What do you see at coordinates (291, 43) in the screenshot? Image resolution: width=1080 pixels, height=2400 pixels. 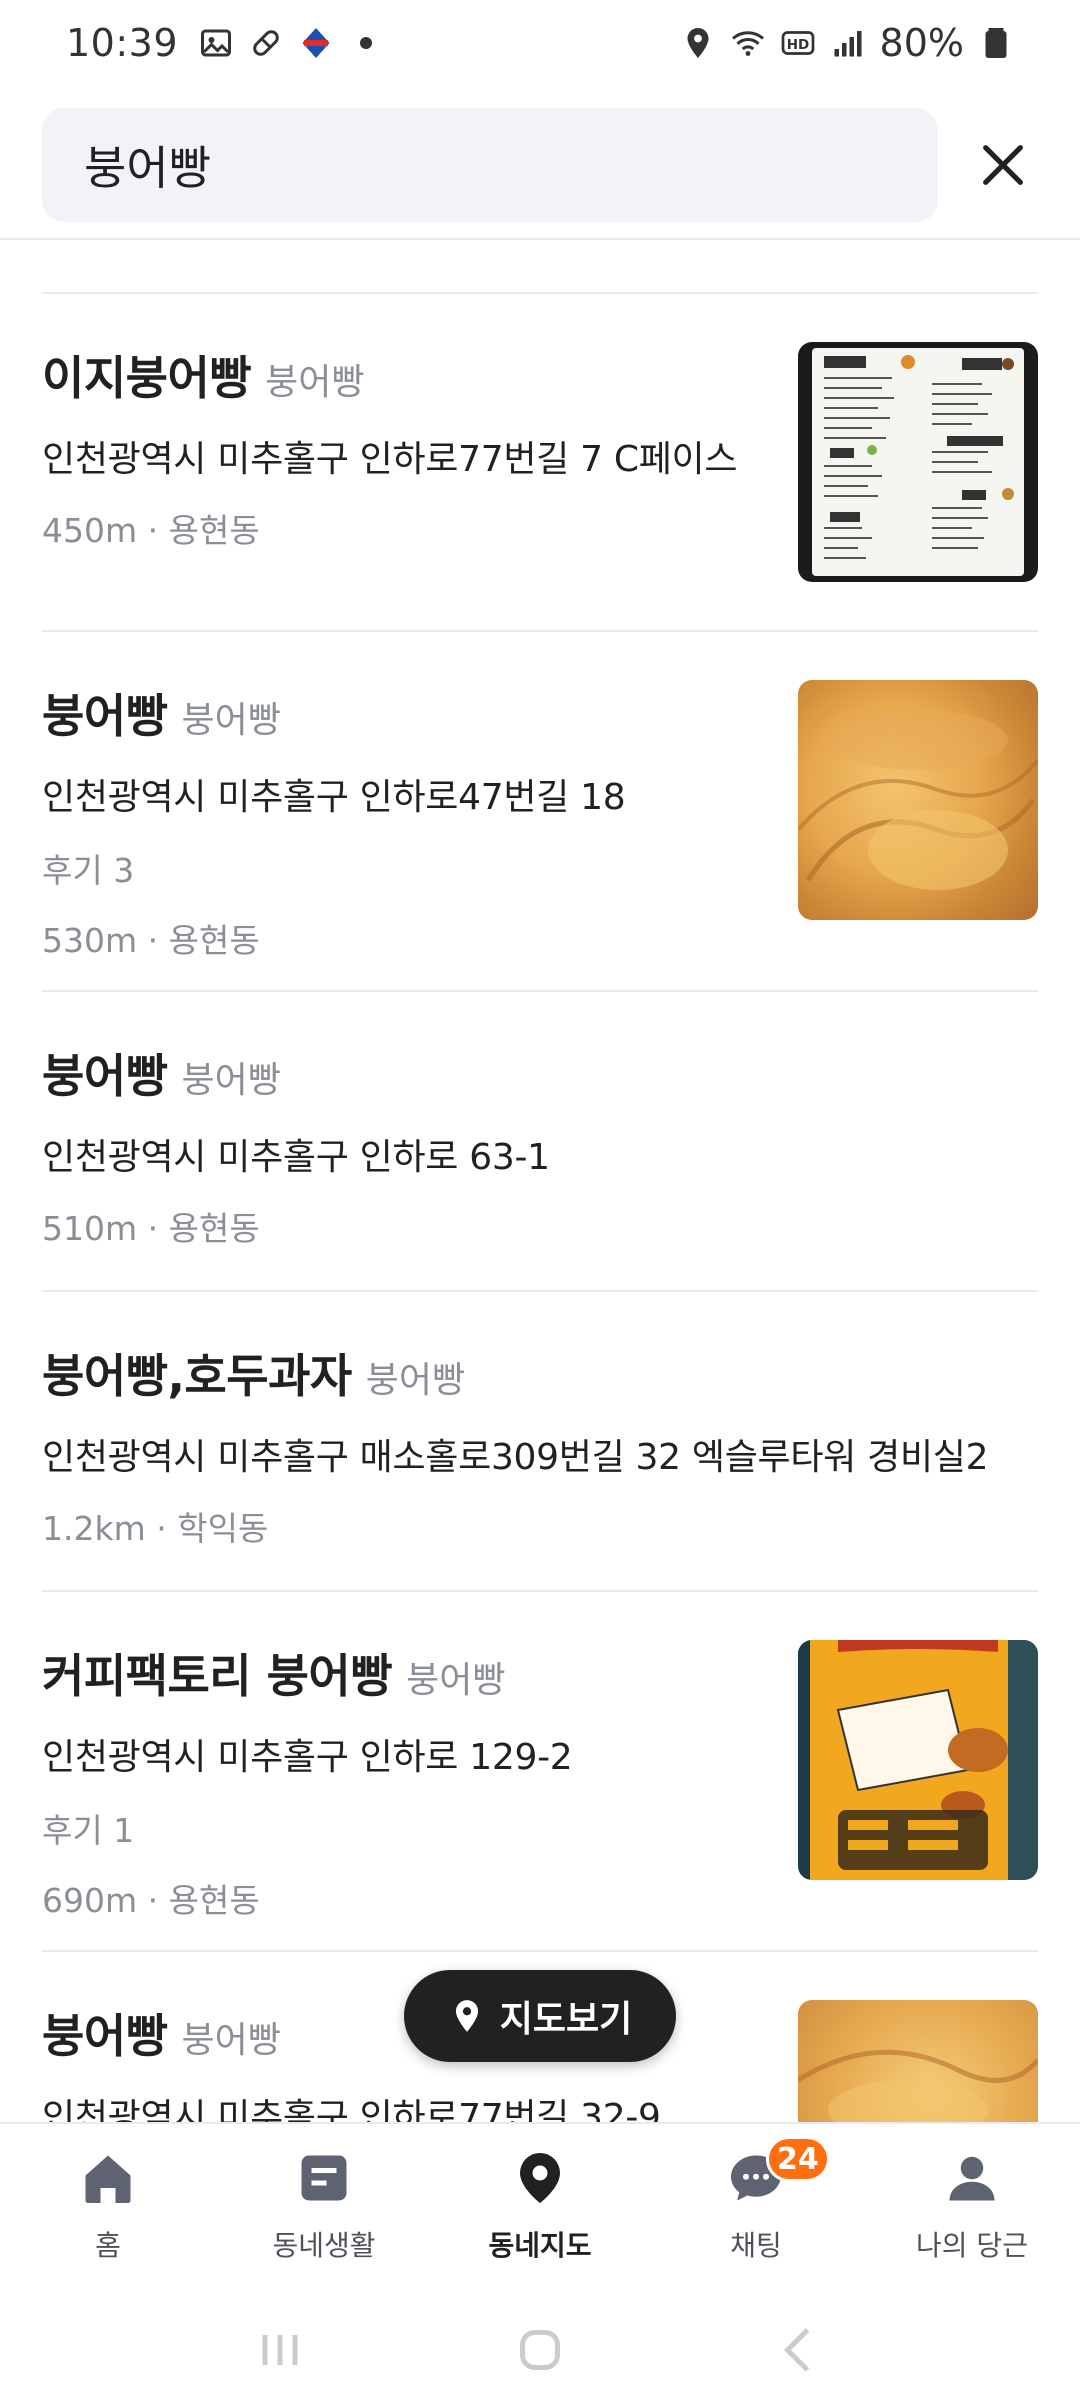 I see `status-left-icons` at bounding box center [291, 43].